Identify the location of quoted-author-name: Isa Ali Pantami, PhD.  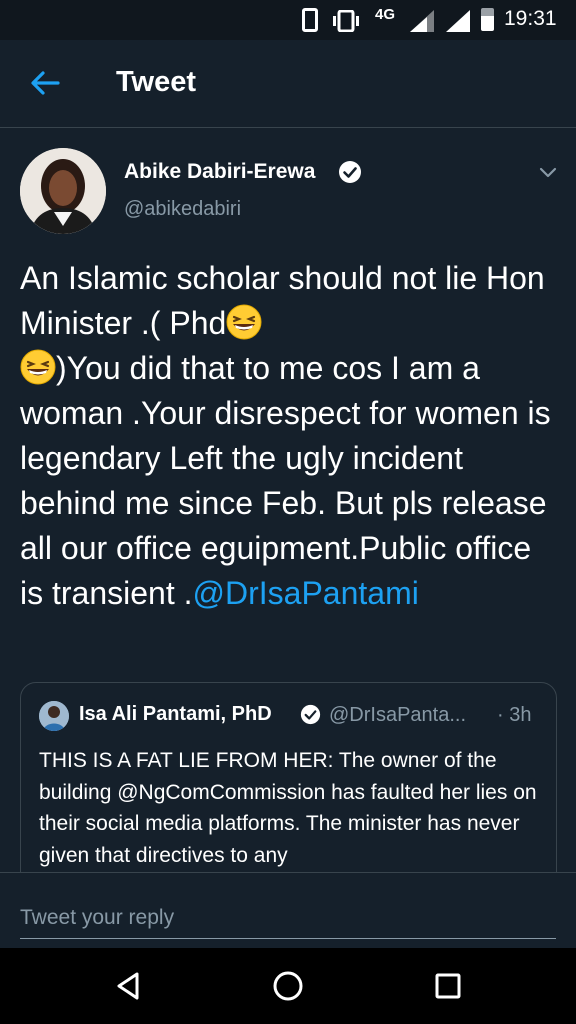
(175, 714).